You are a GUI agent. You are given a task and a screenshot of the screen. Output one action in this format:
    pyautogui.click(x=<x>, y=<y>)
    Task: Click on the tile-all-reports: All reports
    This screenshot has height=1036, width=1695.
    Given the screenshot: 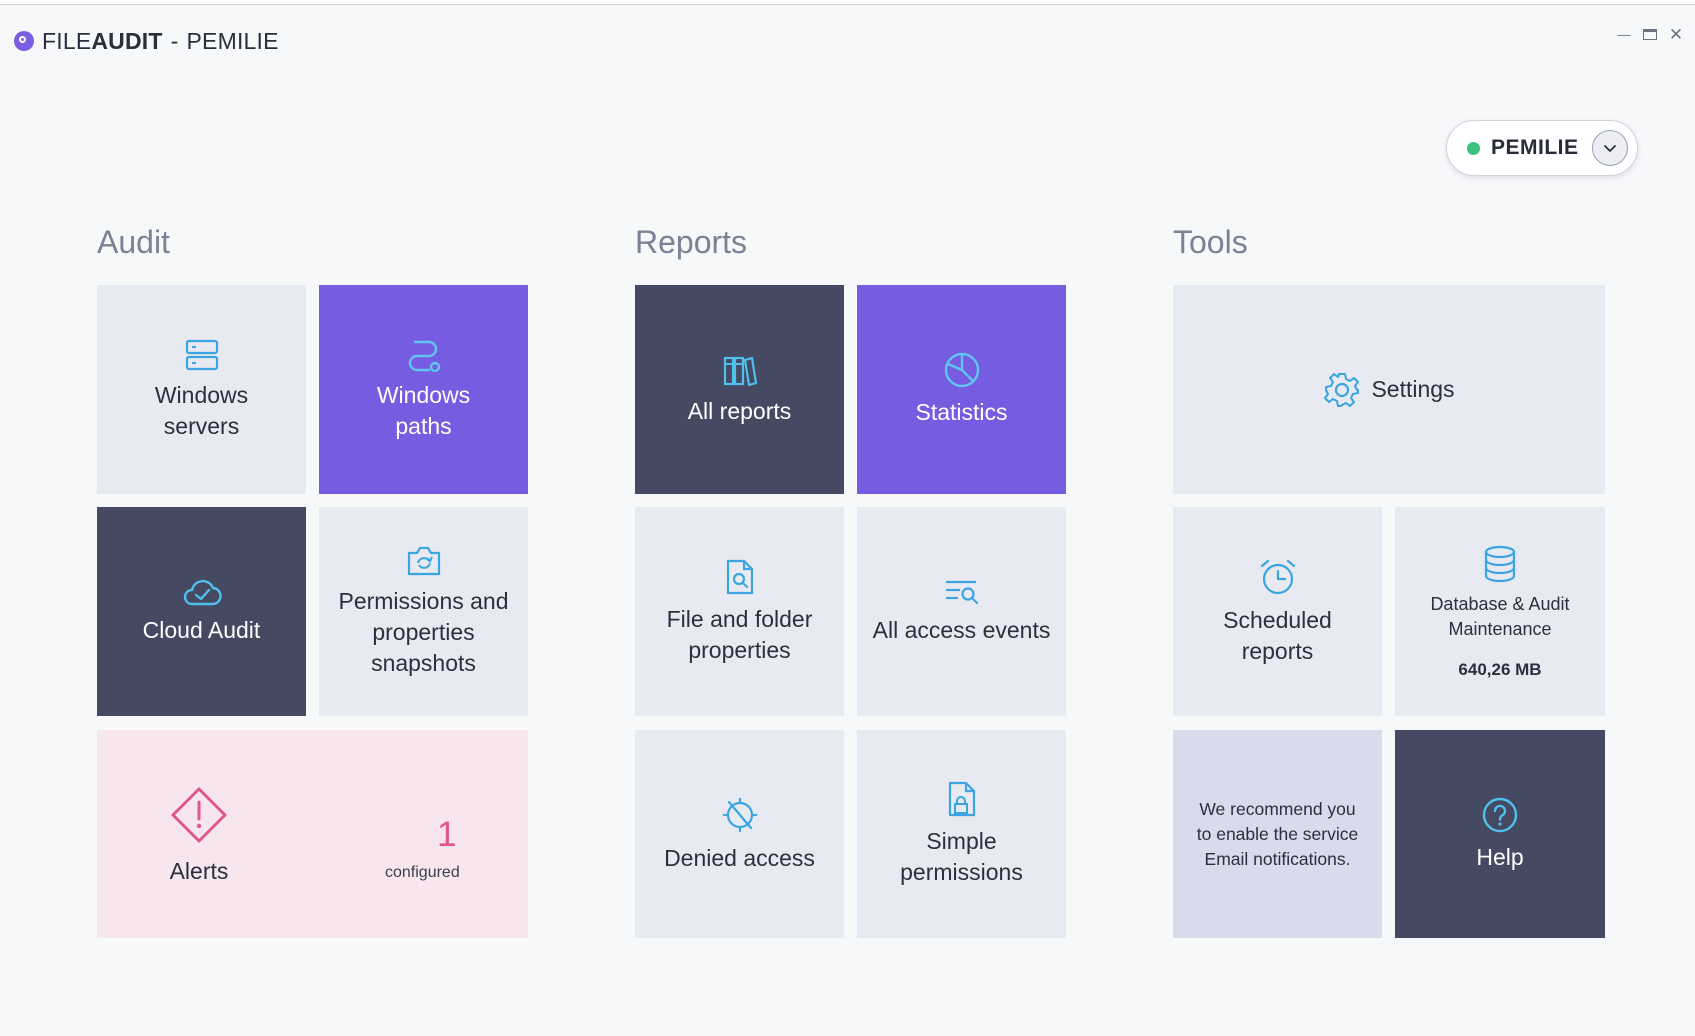 What is the action you would take?
    pyautogui.click(x=739, y=389)
    